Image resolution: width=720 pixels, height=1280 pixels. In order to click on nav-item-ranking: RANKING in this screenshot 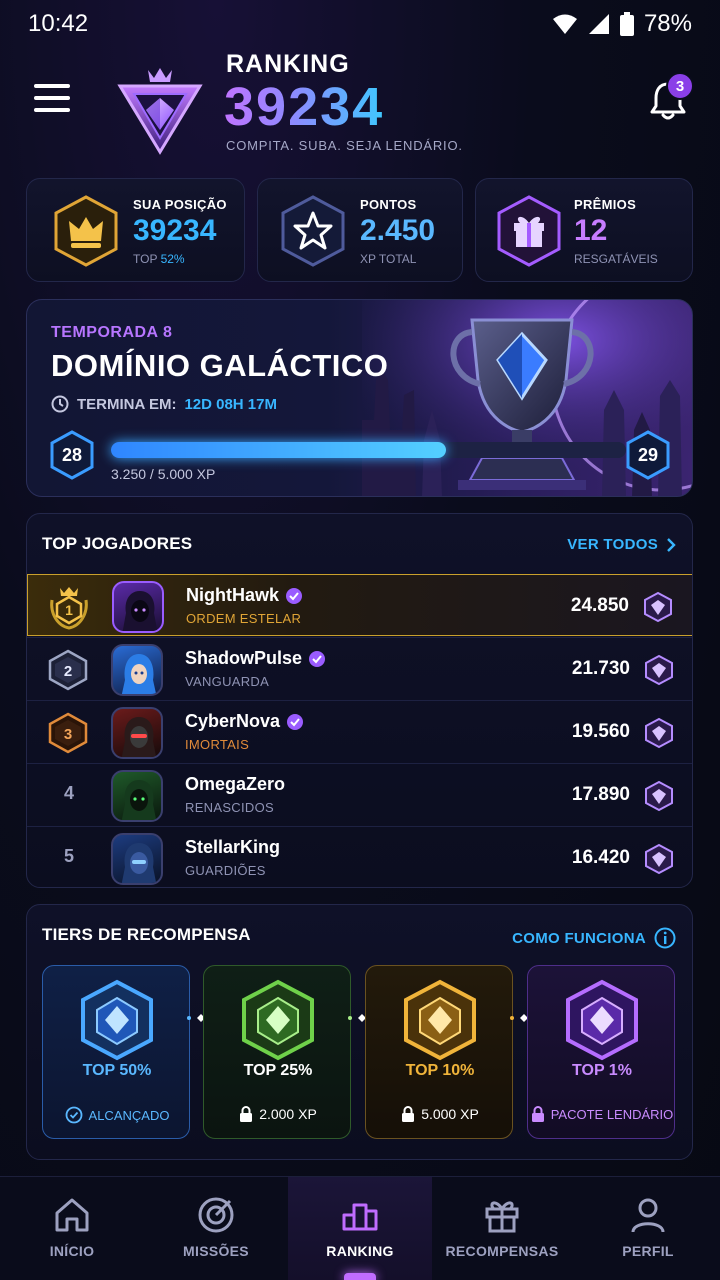, I will do `click(360, 1228)`.